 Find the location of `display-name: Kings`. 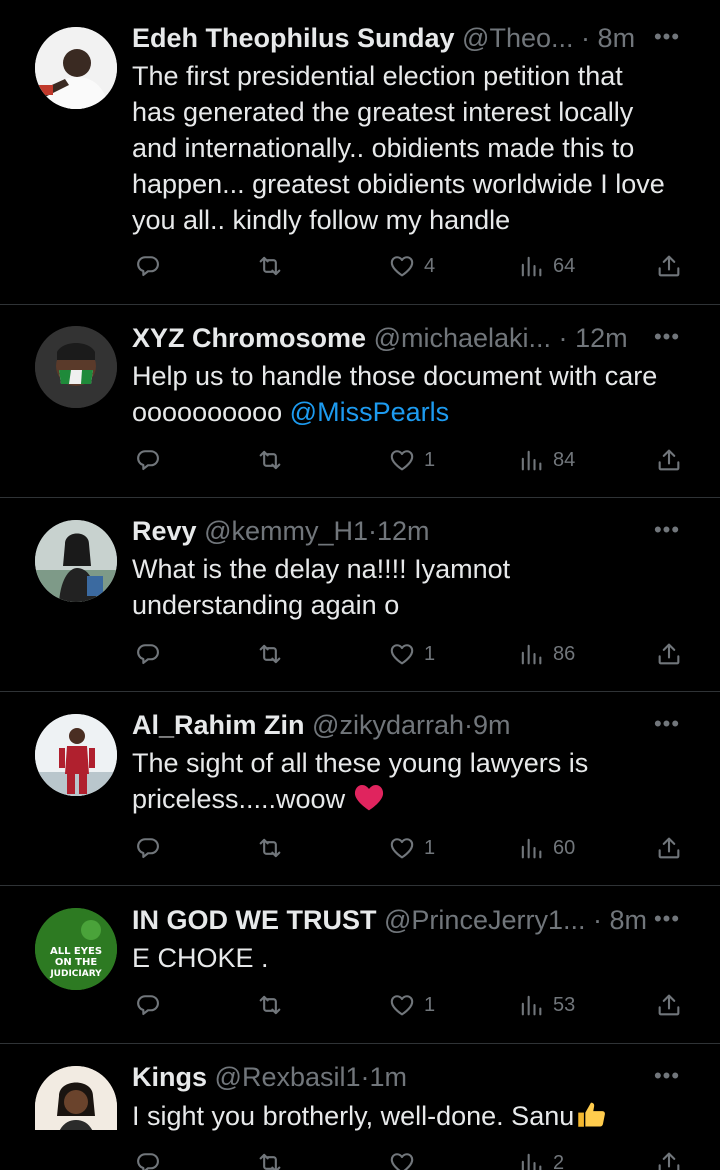

display-name: Kings is located at coordinates (169, 1077).